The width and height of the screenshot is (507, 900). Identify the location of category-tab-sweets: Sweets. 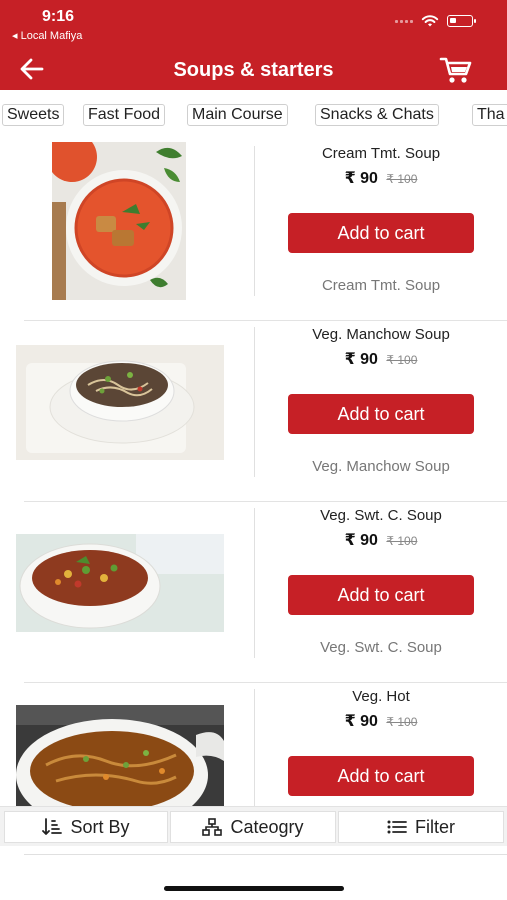
(33, 115).